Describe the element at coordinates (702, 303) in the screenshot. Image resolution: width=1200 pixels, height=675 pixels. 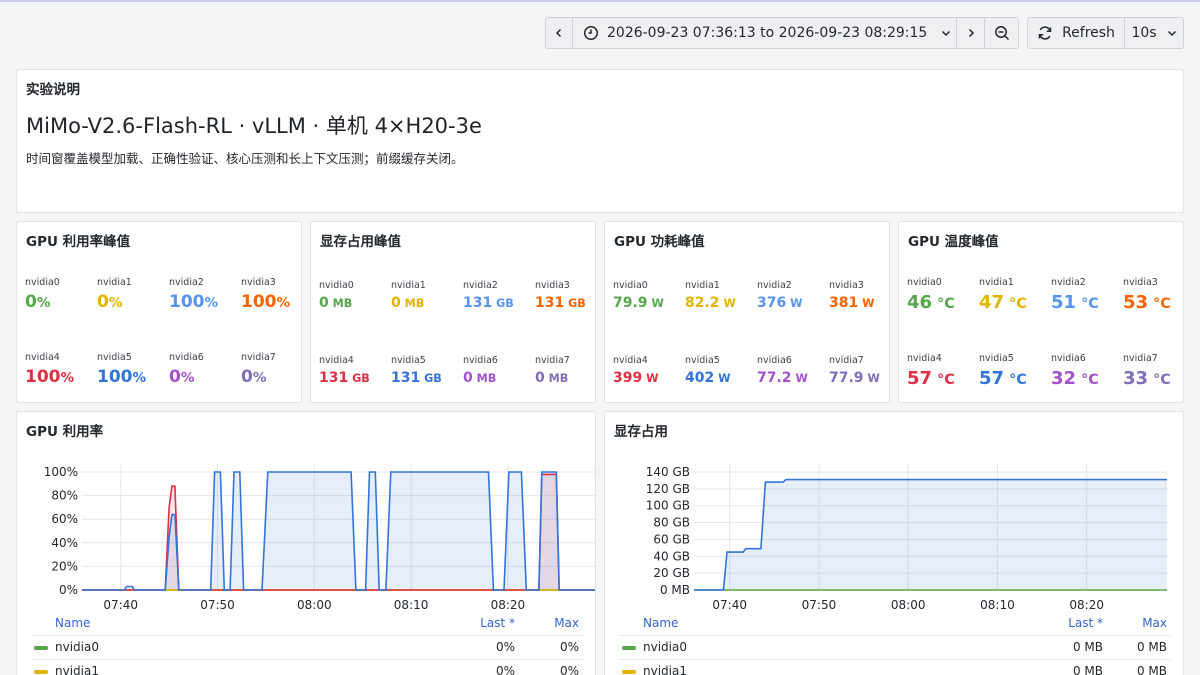
I see `stat-number: 82.2` at that location.